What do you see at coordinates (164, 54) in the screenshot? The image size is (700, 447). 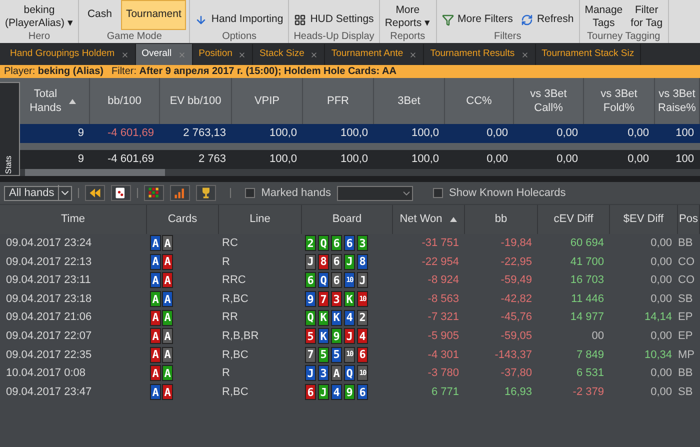 I see `report-tab: Overall` at bounding box center [164, 54].